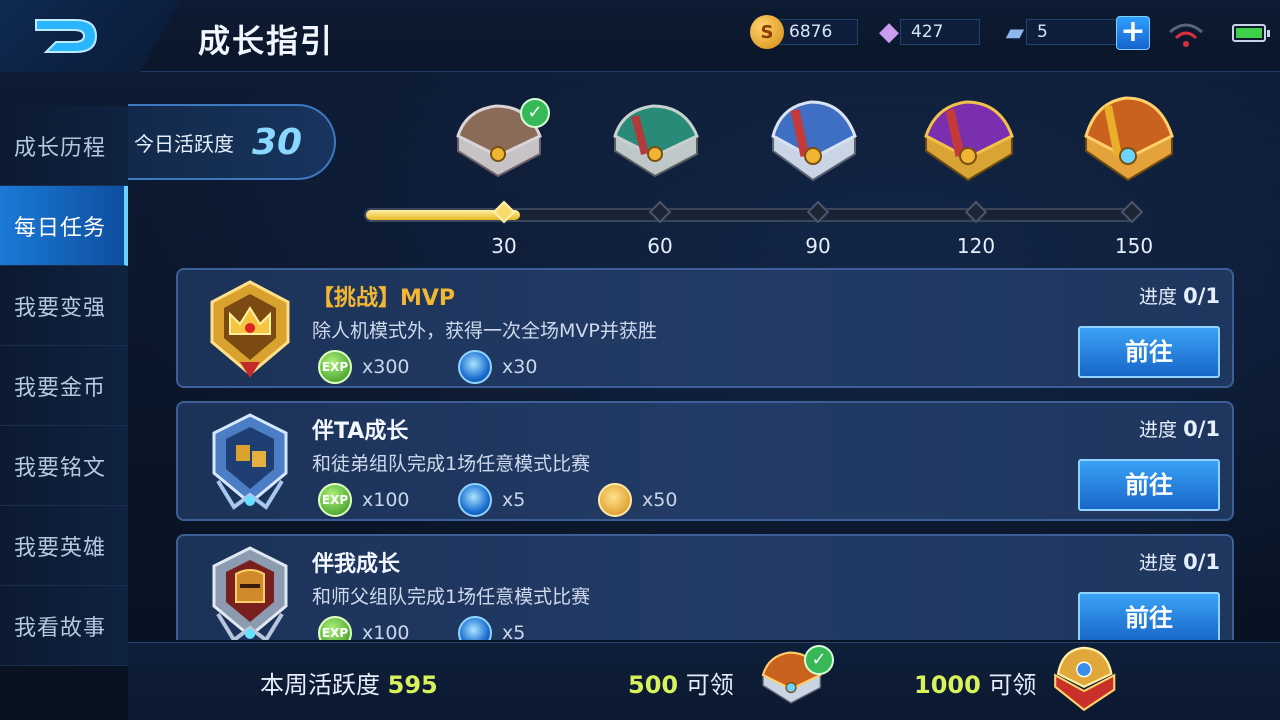 The image size is (1280, 720). What do you see at coordinates (504, 246) in the screenshot?
I see `milestone-label: 30` at bounding box center [504, 246].